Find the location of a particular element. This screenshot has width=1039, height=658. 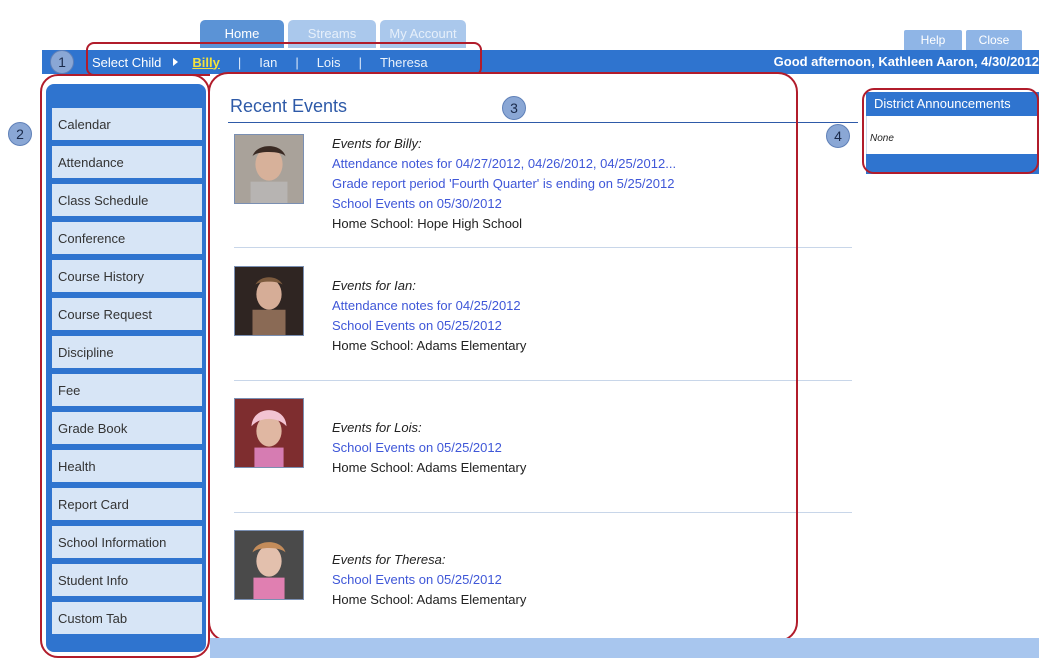

annotation-1-box is located at coordinates (284, 59).